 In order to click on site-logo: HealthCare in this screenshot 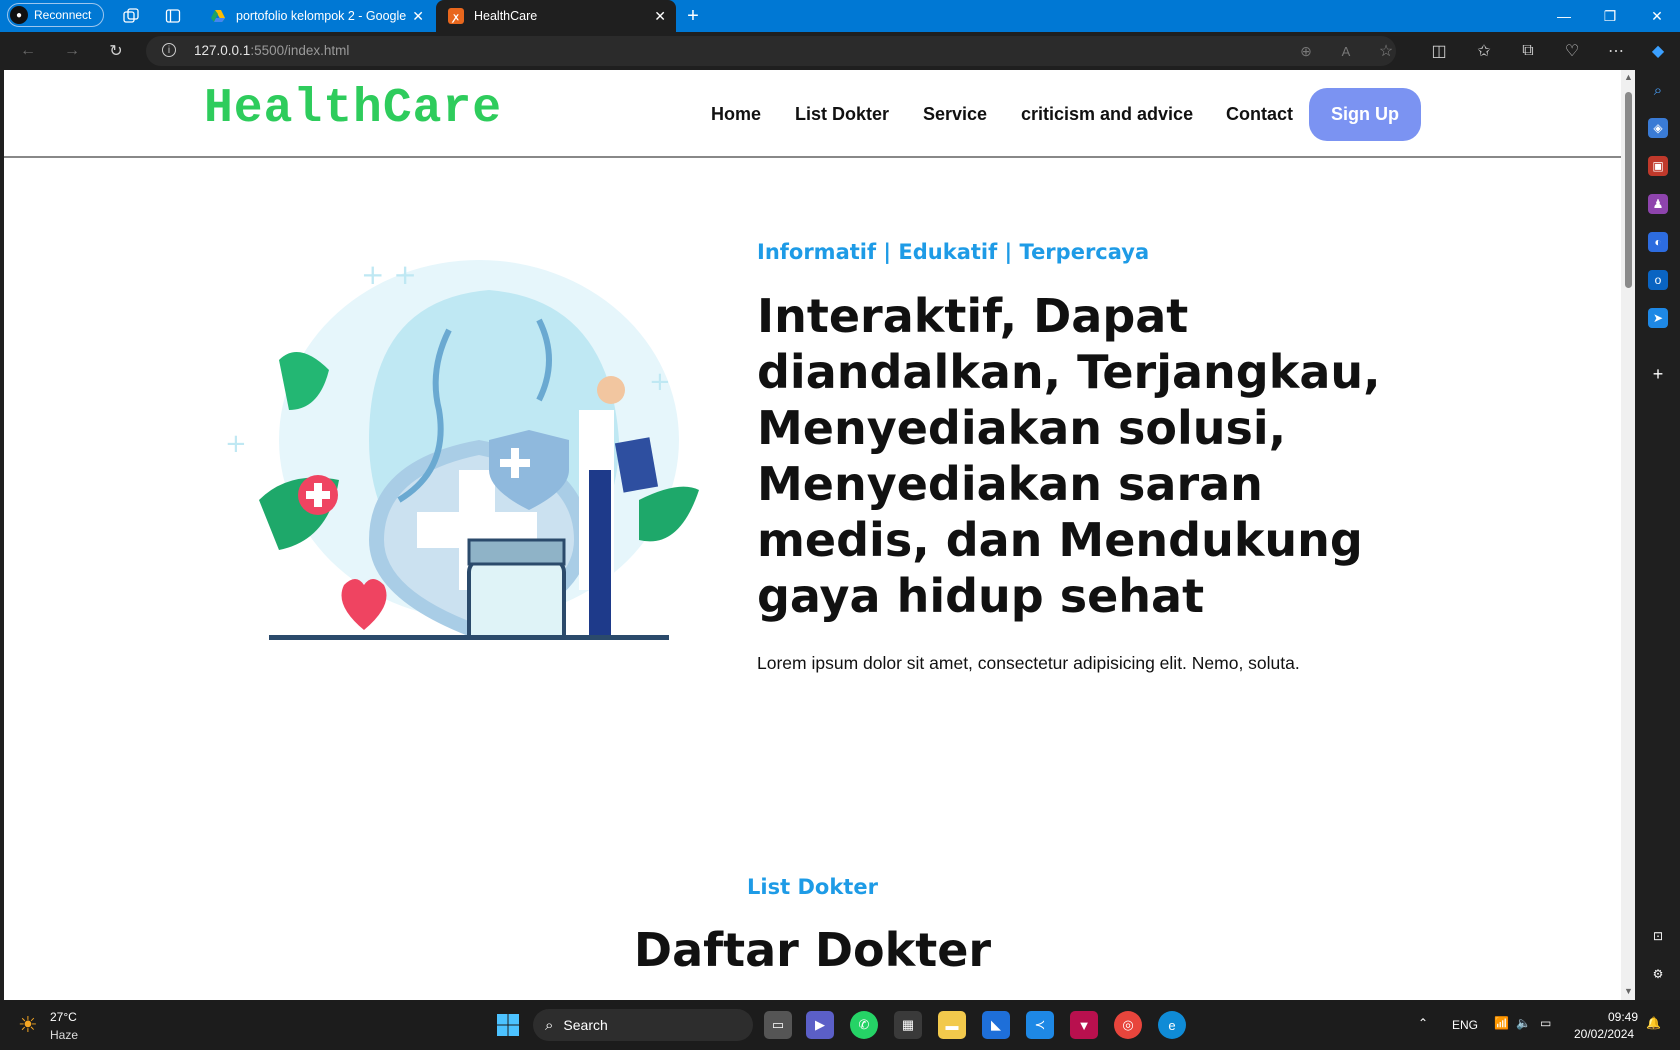, I will do `click(353, 109)`.